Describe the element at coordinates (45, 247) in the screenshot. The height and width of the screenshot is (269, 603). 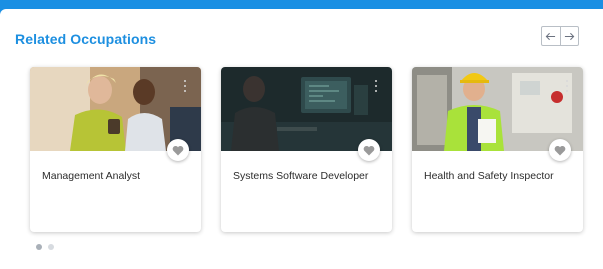
I see `carousel-pagination` at that location.